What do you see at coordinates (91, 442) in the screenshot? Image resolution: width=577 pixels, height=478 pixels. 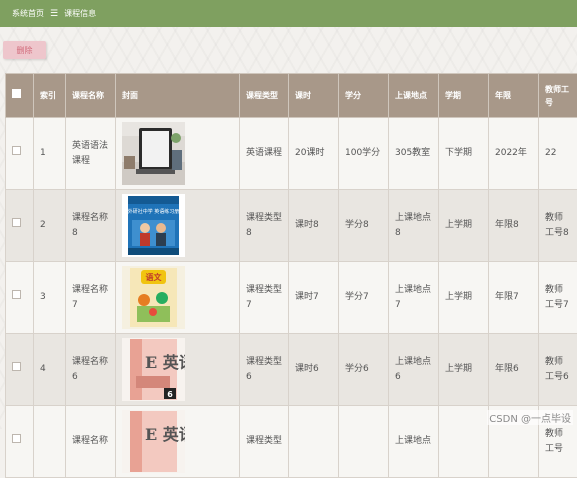 I see `cell-course-name: 课程名称` at bounding box center [91, 442].